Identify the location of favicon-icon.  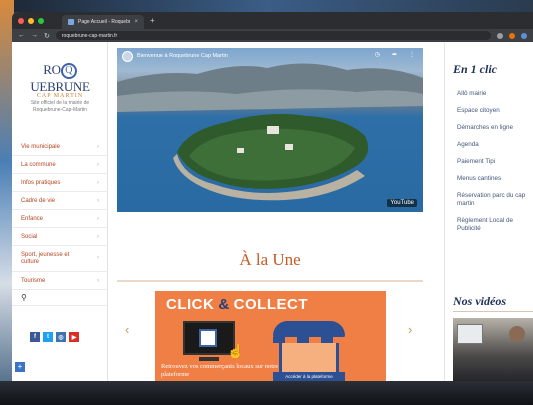
(71, 22).